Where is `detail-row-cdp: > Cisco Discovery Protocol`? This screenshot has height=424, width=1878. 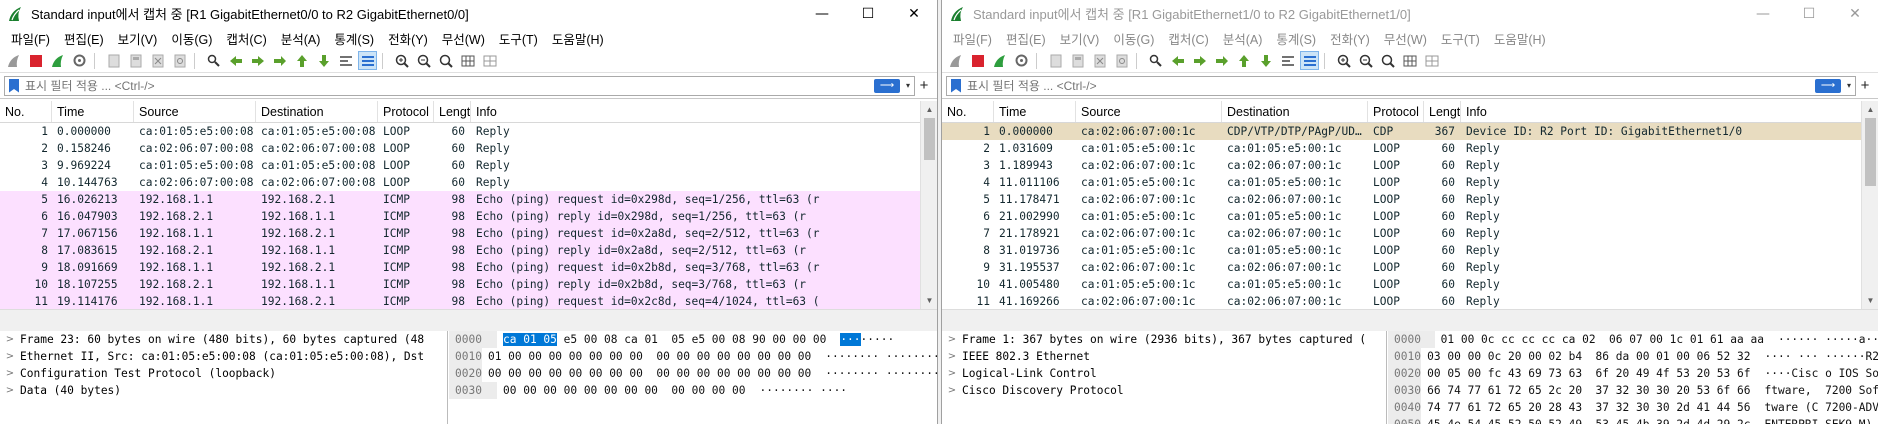
detail-row-cdp: > Cisco Discovery Protocol is located at coordinates (1164, 390).